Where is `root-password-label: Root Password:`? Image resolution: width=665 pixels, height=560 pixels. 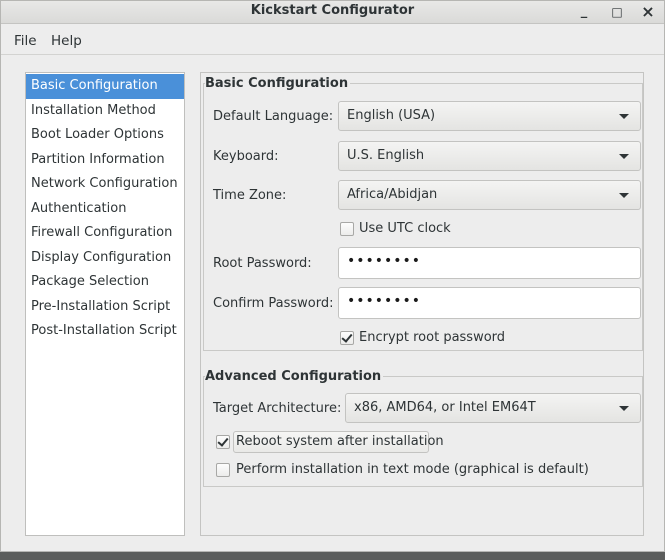
root-password-label: Root Password: is located at coordinates (262, 263).